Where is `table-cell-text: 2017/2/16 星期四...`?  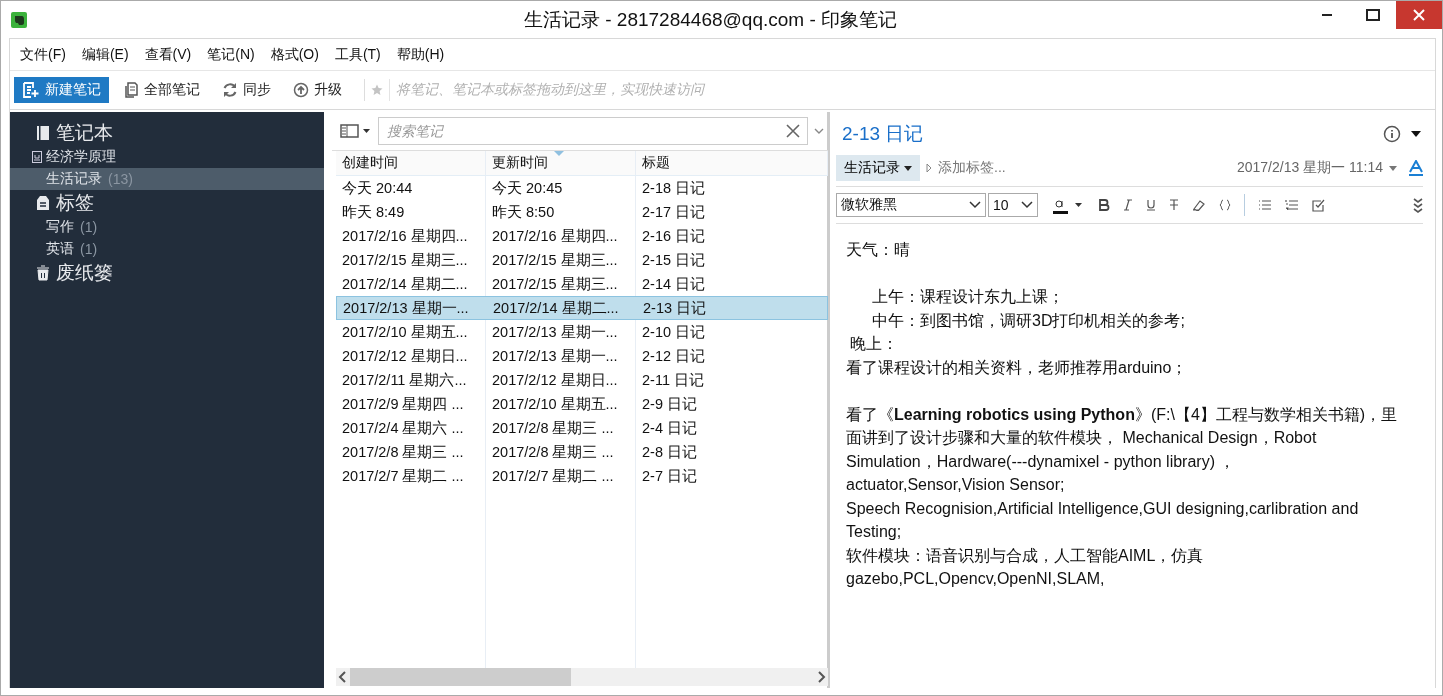
table-cell-text: 2017/2/16 星期四... is located at coordinates (555, 236).